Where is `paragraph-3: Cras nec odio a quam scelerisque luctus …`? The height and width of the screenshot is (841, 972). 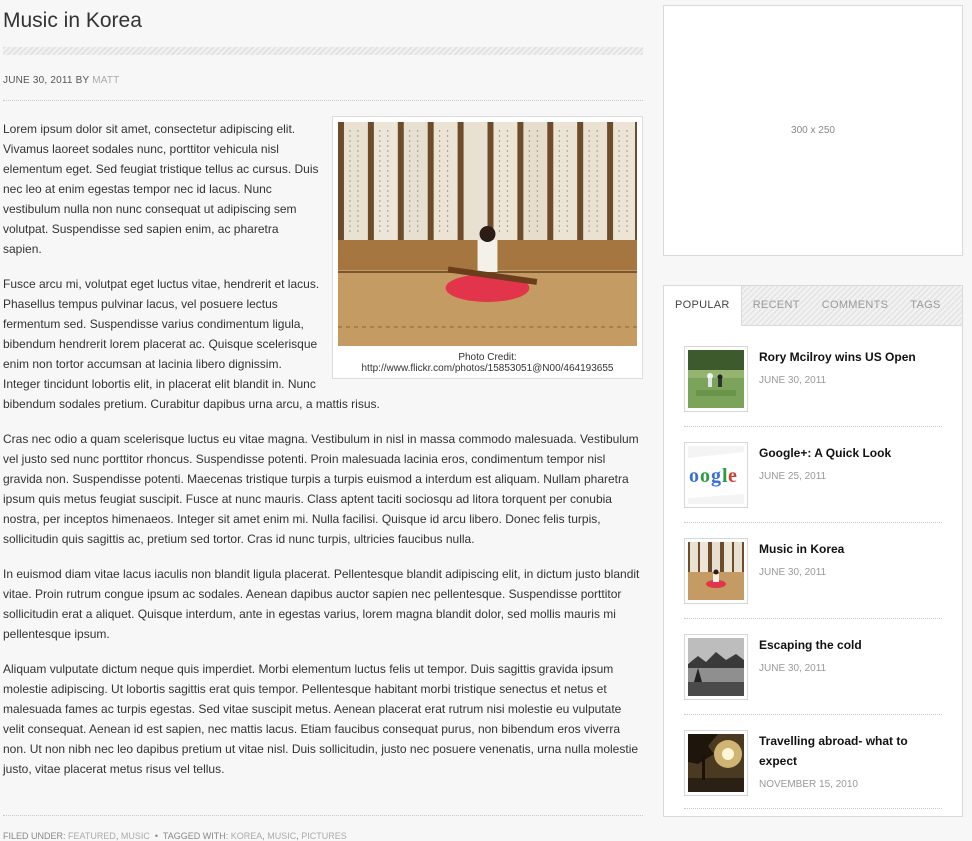 paragraph-3: Cras nec odio a quam scelerisque luctus … is located at coordinates (321, 489).